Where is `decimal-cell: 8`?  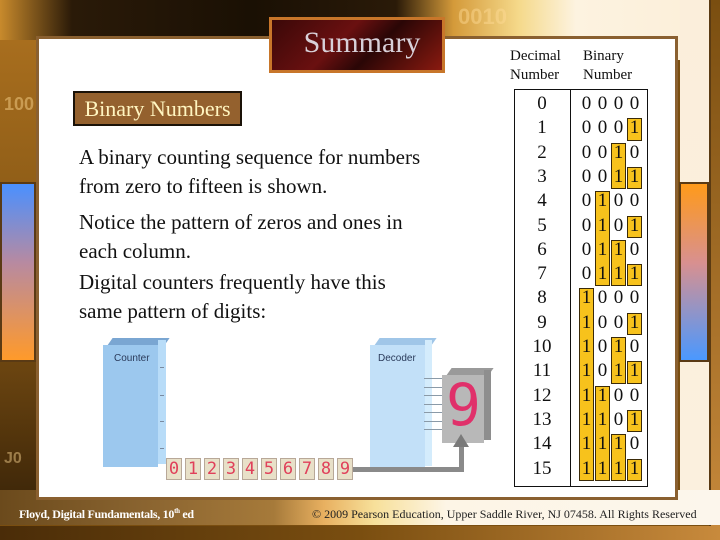 decimal-cell: 8 is located at coordinates (542, 298).